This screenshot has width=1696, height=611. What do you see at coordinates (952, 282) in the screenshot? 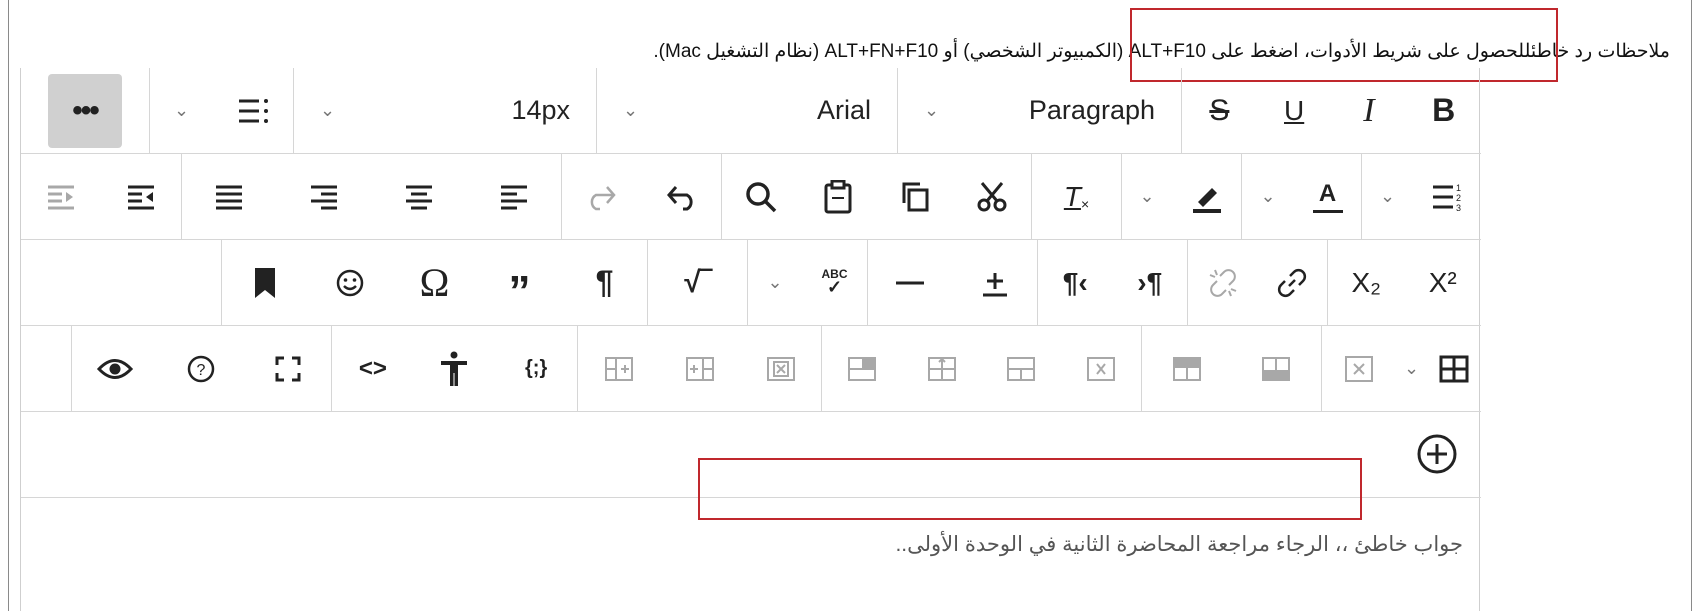
I see `hr-group` at bounding box center [952, 282].